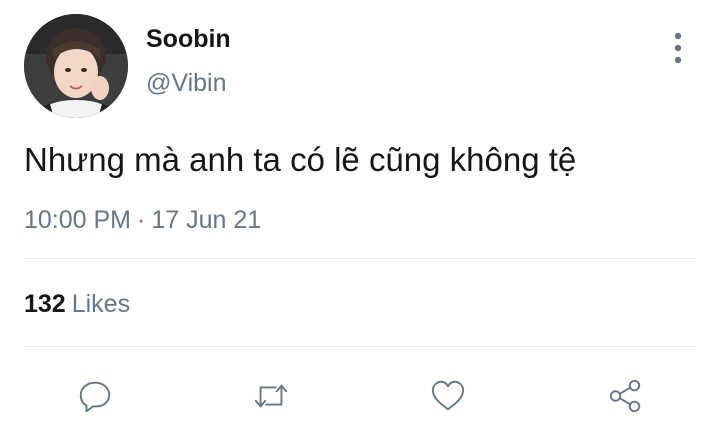 This screenshot has width=720, height=443. I want to click on share-icon, so click(625, 396).